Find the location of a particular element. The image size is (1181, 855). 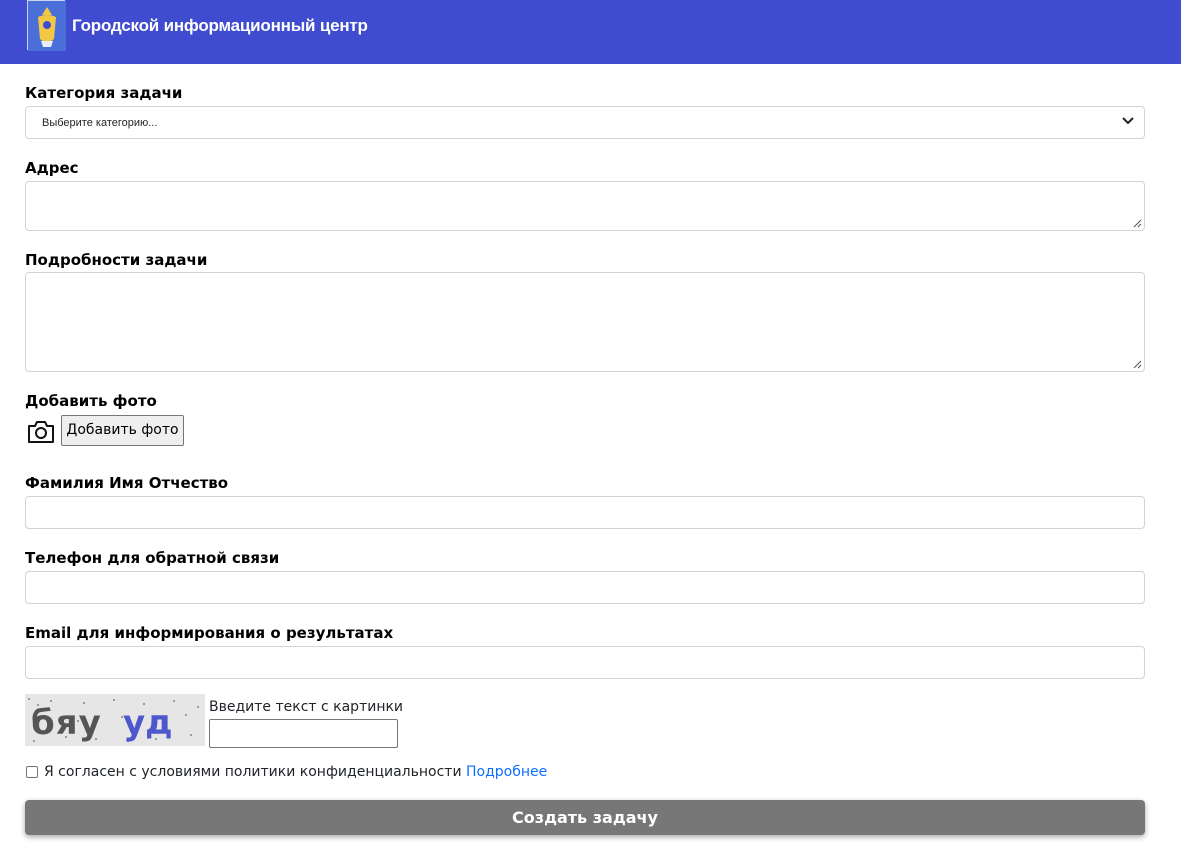

captcha-text: бяу is located at coordinates (66, 723).